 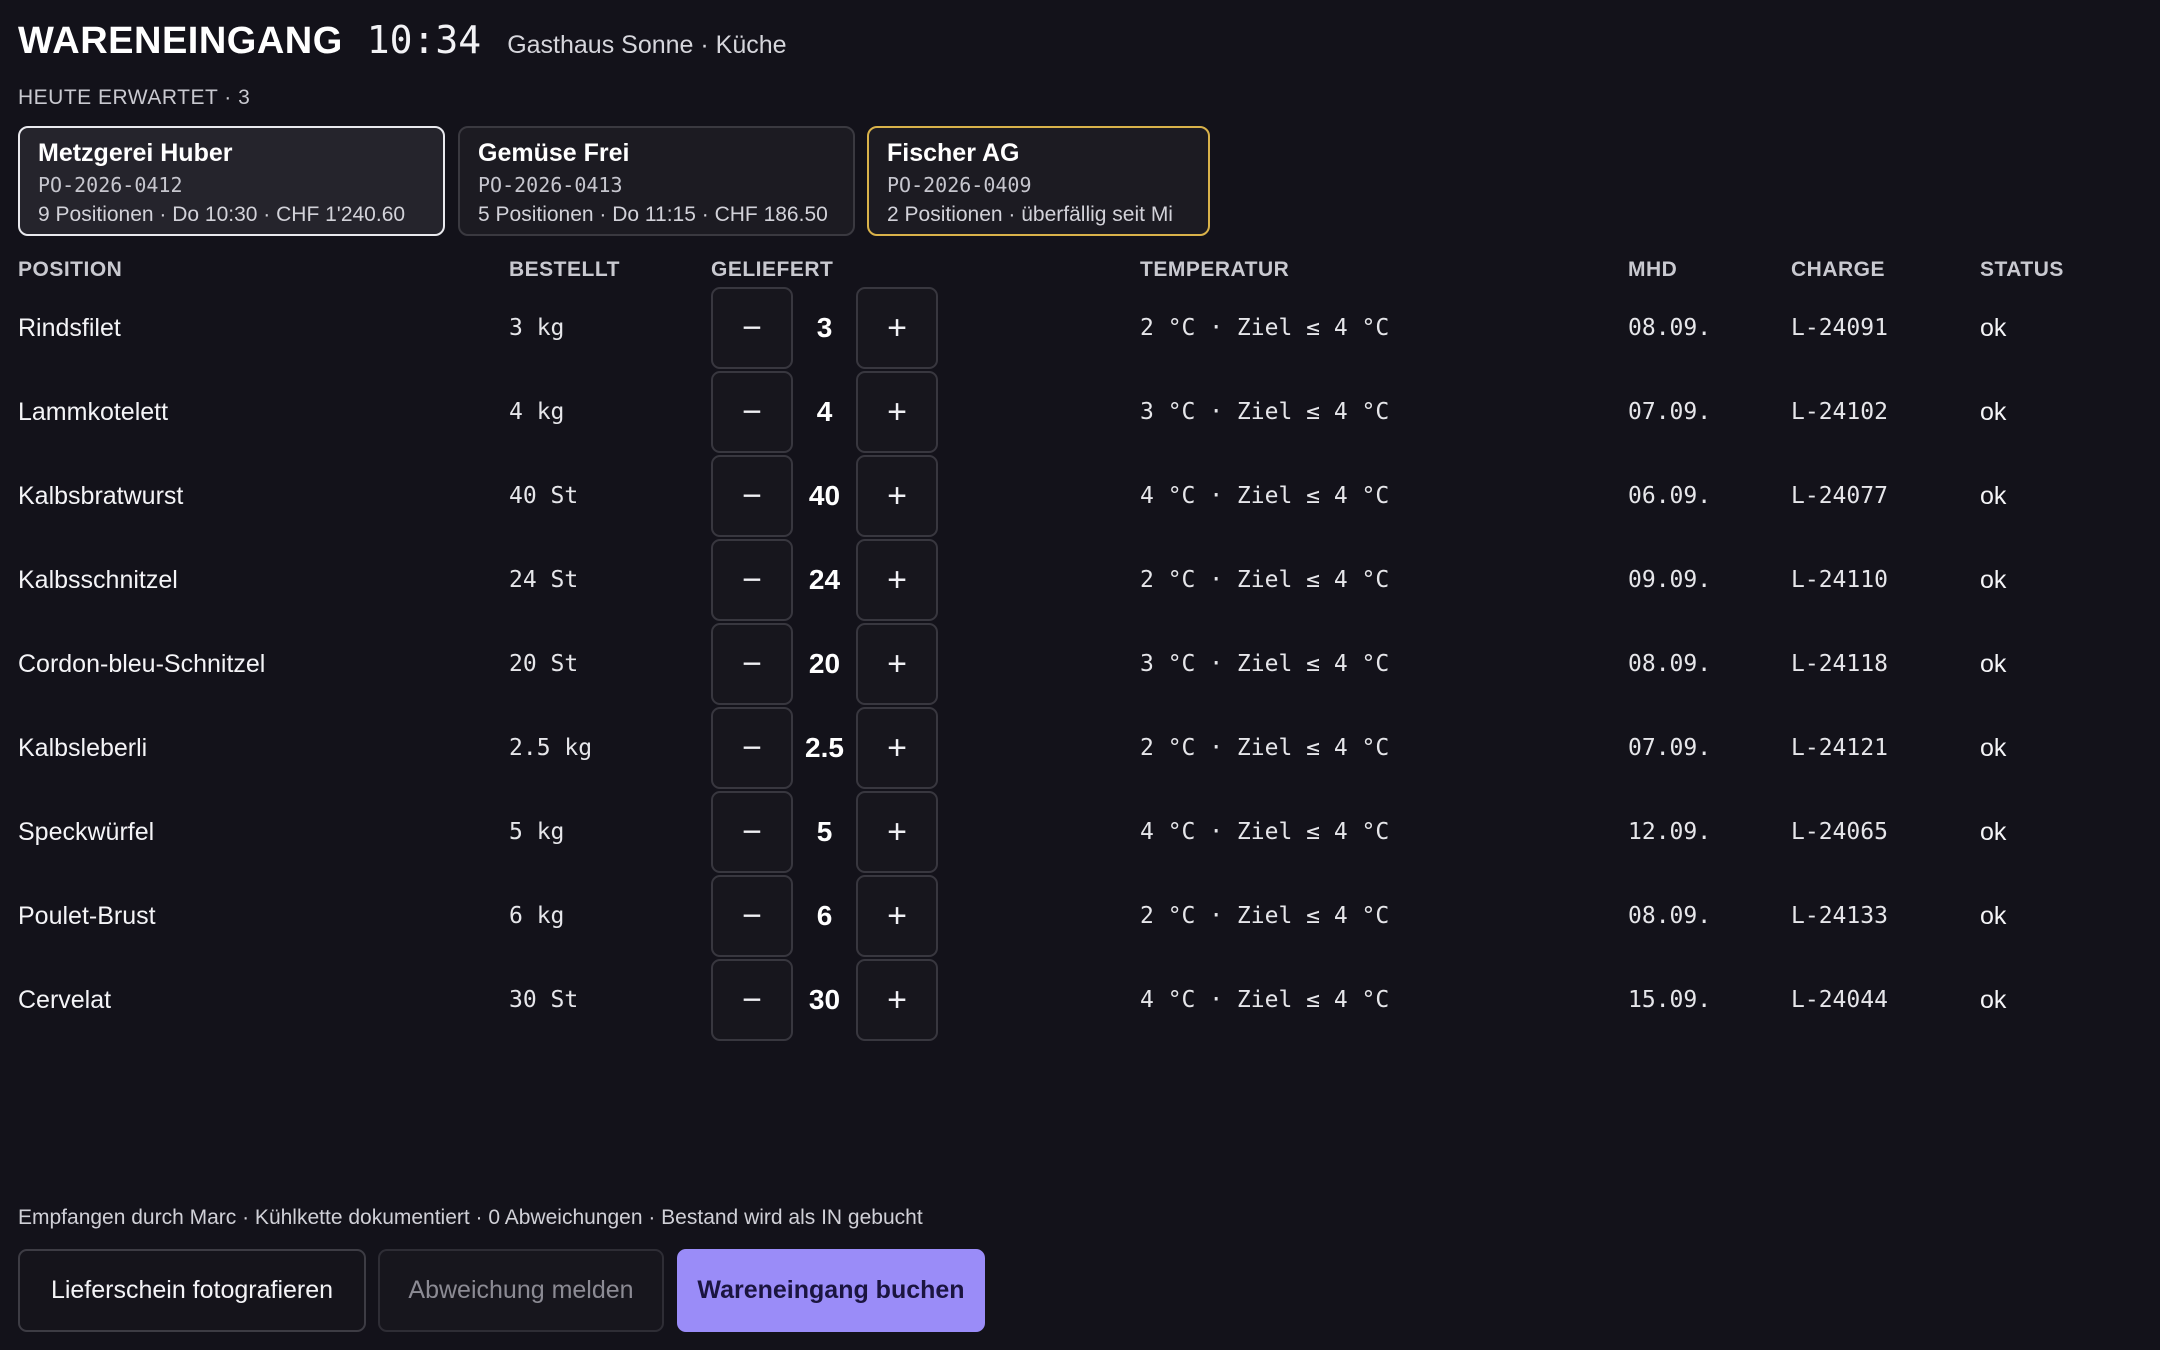 I want to click on batch-number: L-24121, so click(x=1839, y=748).